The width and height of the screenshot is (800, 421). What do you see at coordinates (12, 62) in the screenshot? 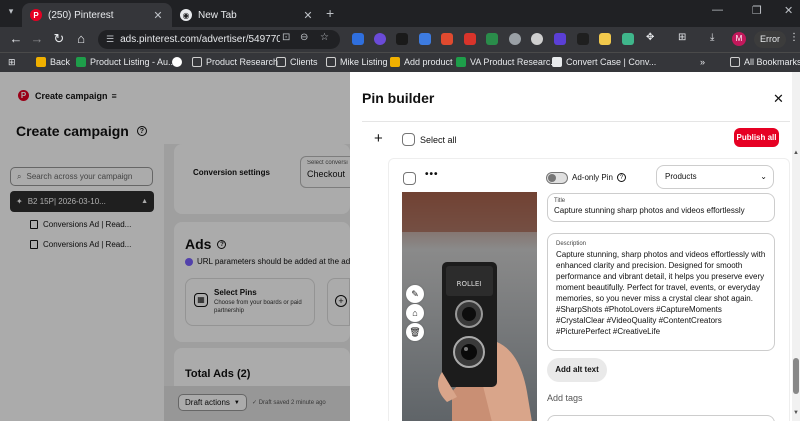
I see `apps-icon: ⊞` at bounding box center [12, 62].